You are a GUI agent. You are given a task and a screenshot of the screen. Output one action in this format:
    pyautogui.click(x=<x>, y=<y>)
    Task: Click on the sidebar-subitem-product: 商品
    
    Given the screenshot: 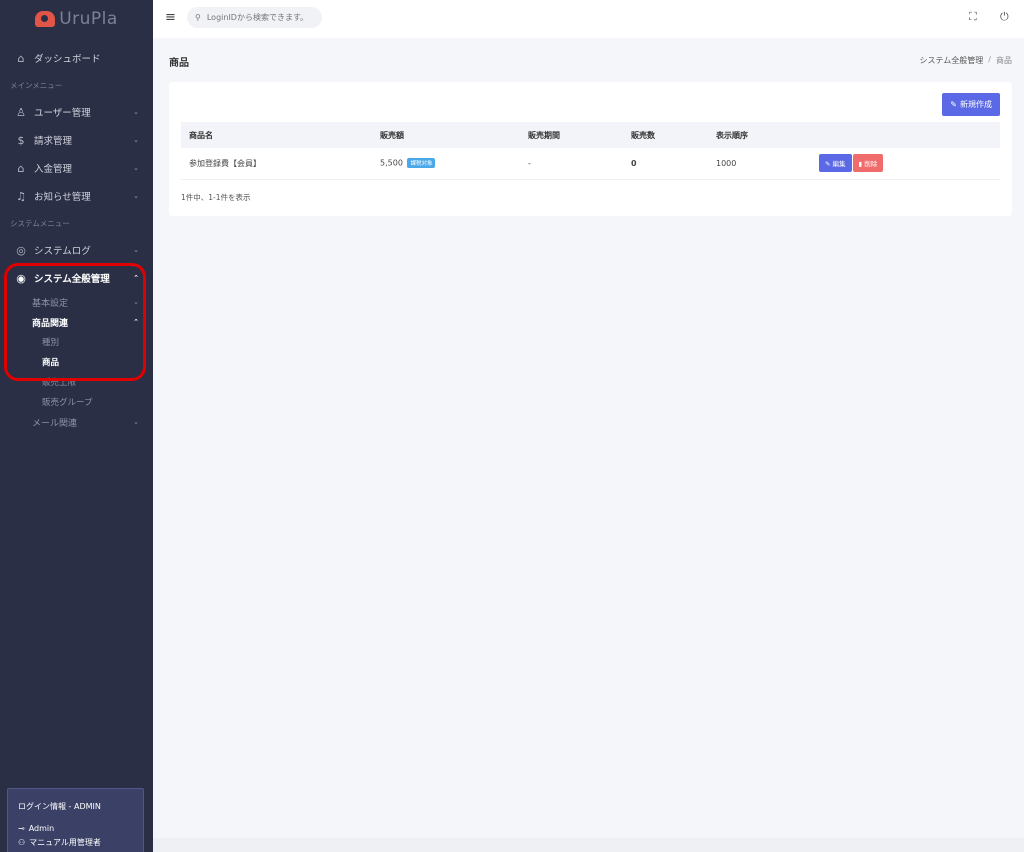 What is the action you would take?
    pyautogui.click(x=76, y=362)
    